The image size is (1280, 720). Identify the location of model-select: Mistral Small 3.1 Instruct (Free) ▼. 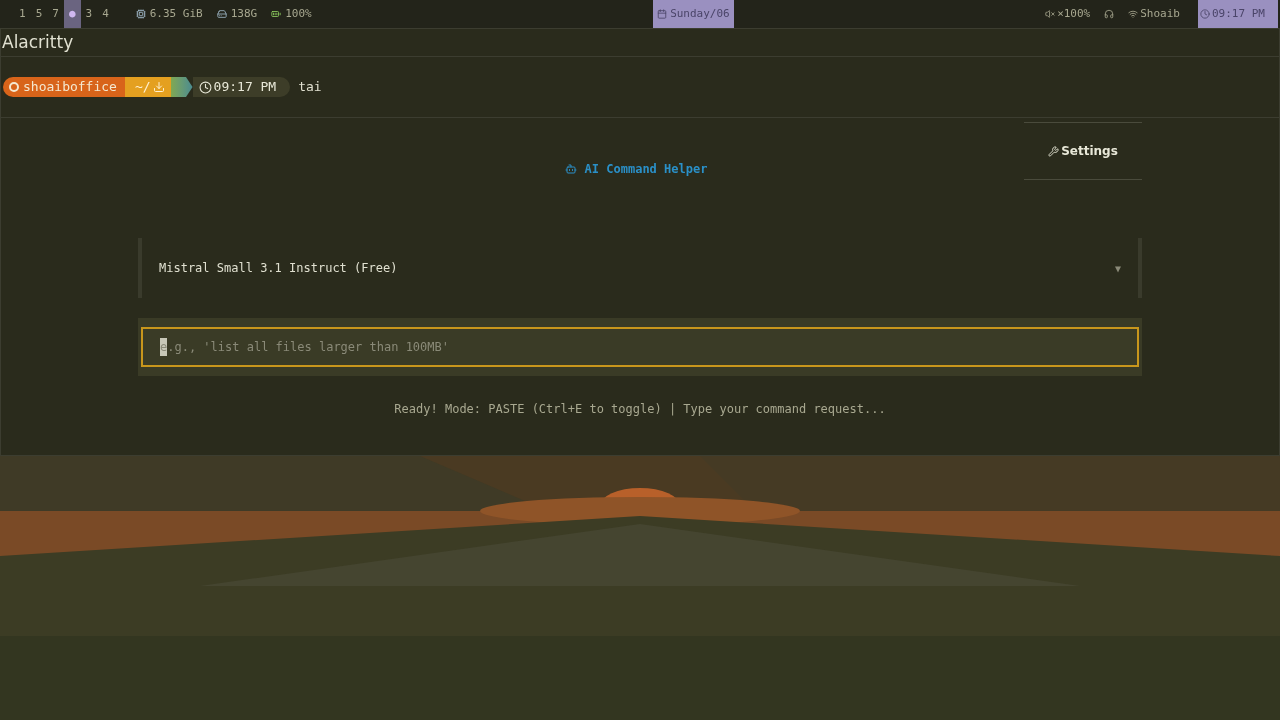
(640, 268).